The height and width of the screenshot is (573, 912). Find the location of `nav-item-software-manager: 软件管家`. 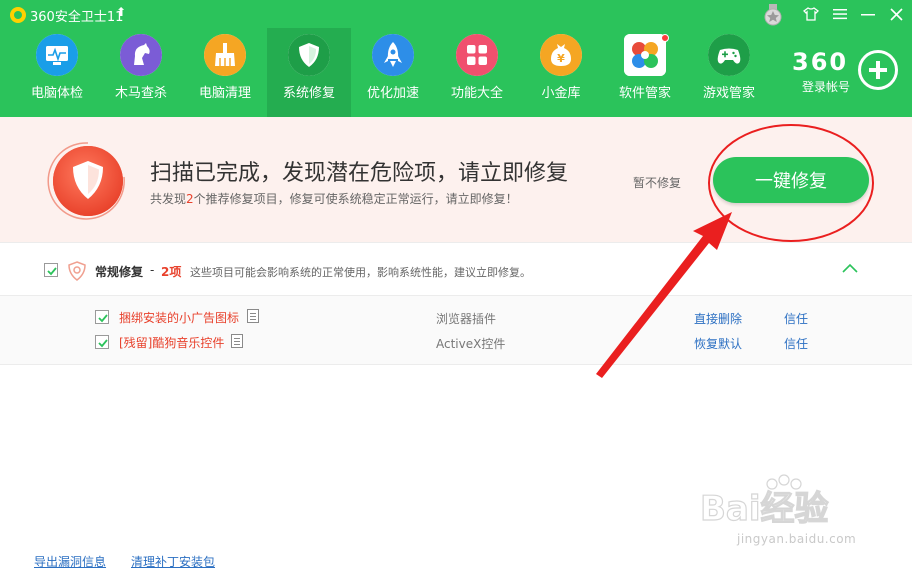

nav-item-software-manager: 软件管家 is located at coordinates (645, 72).